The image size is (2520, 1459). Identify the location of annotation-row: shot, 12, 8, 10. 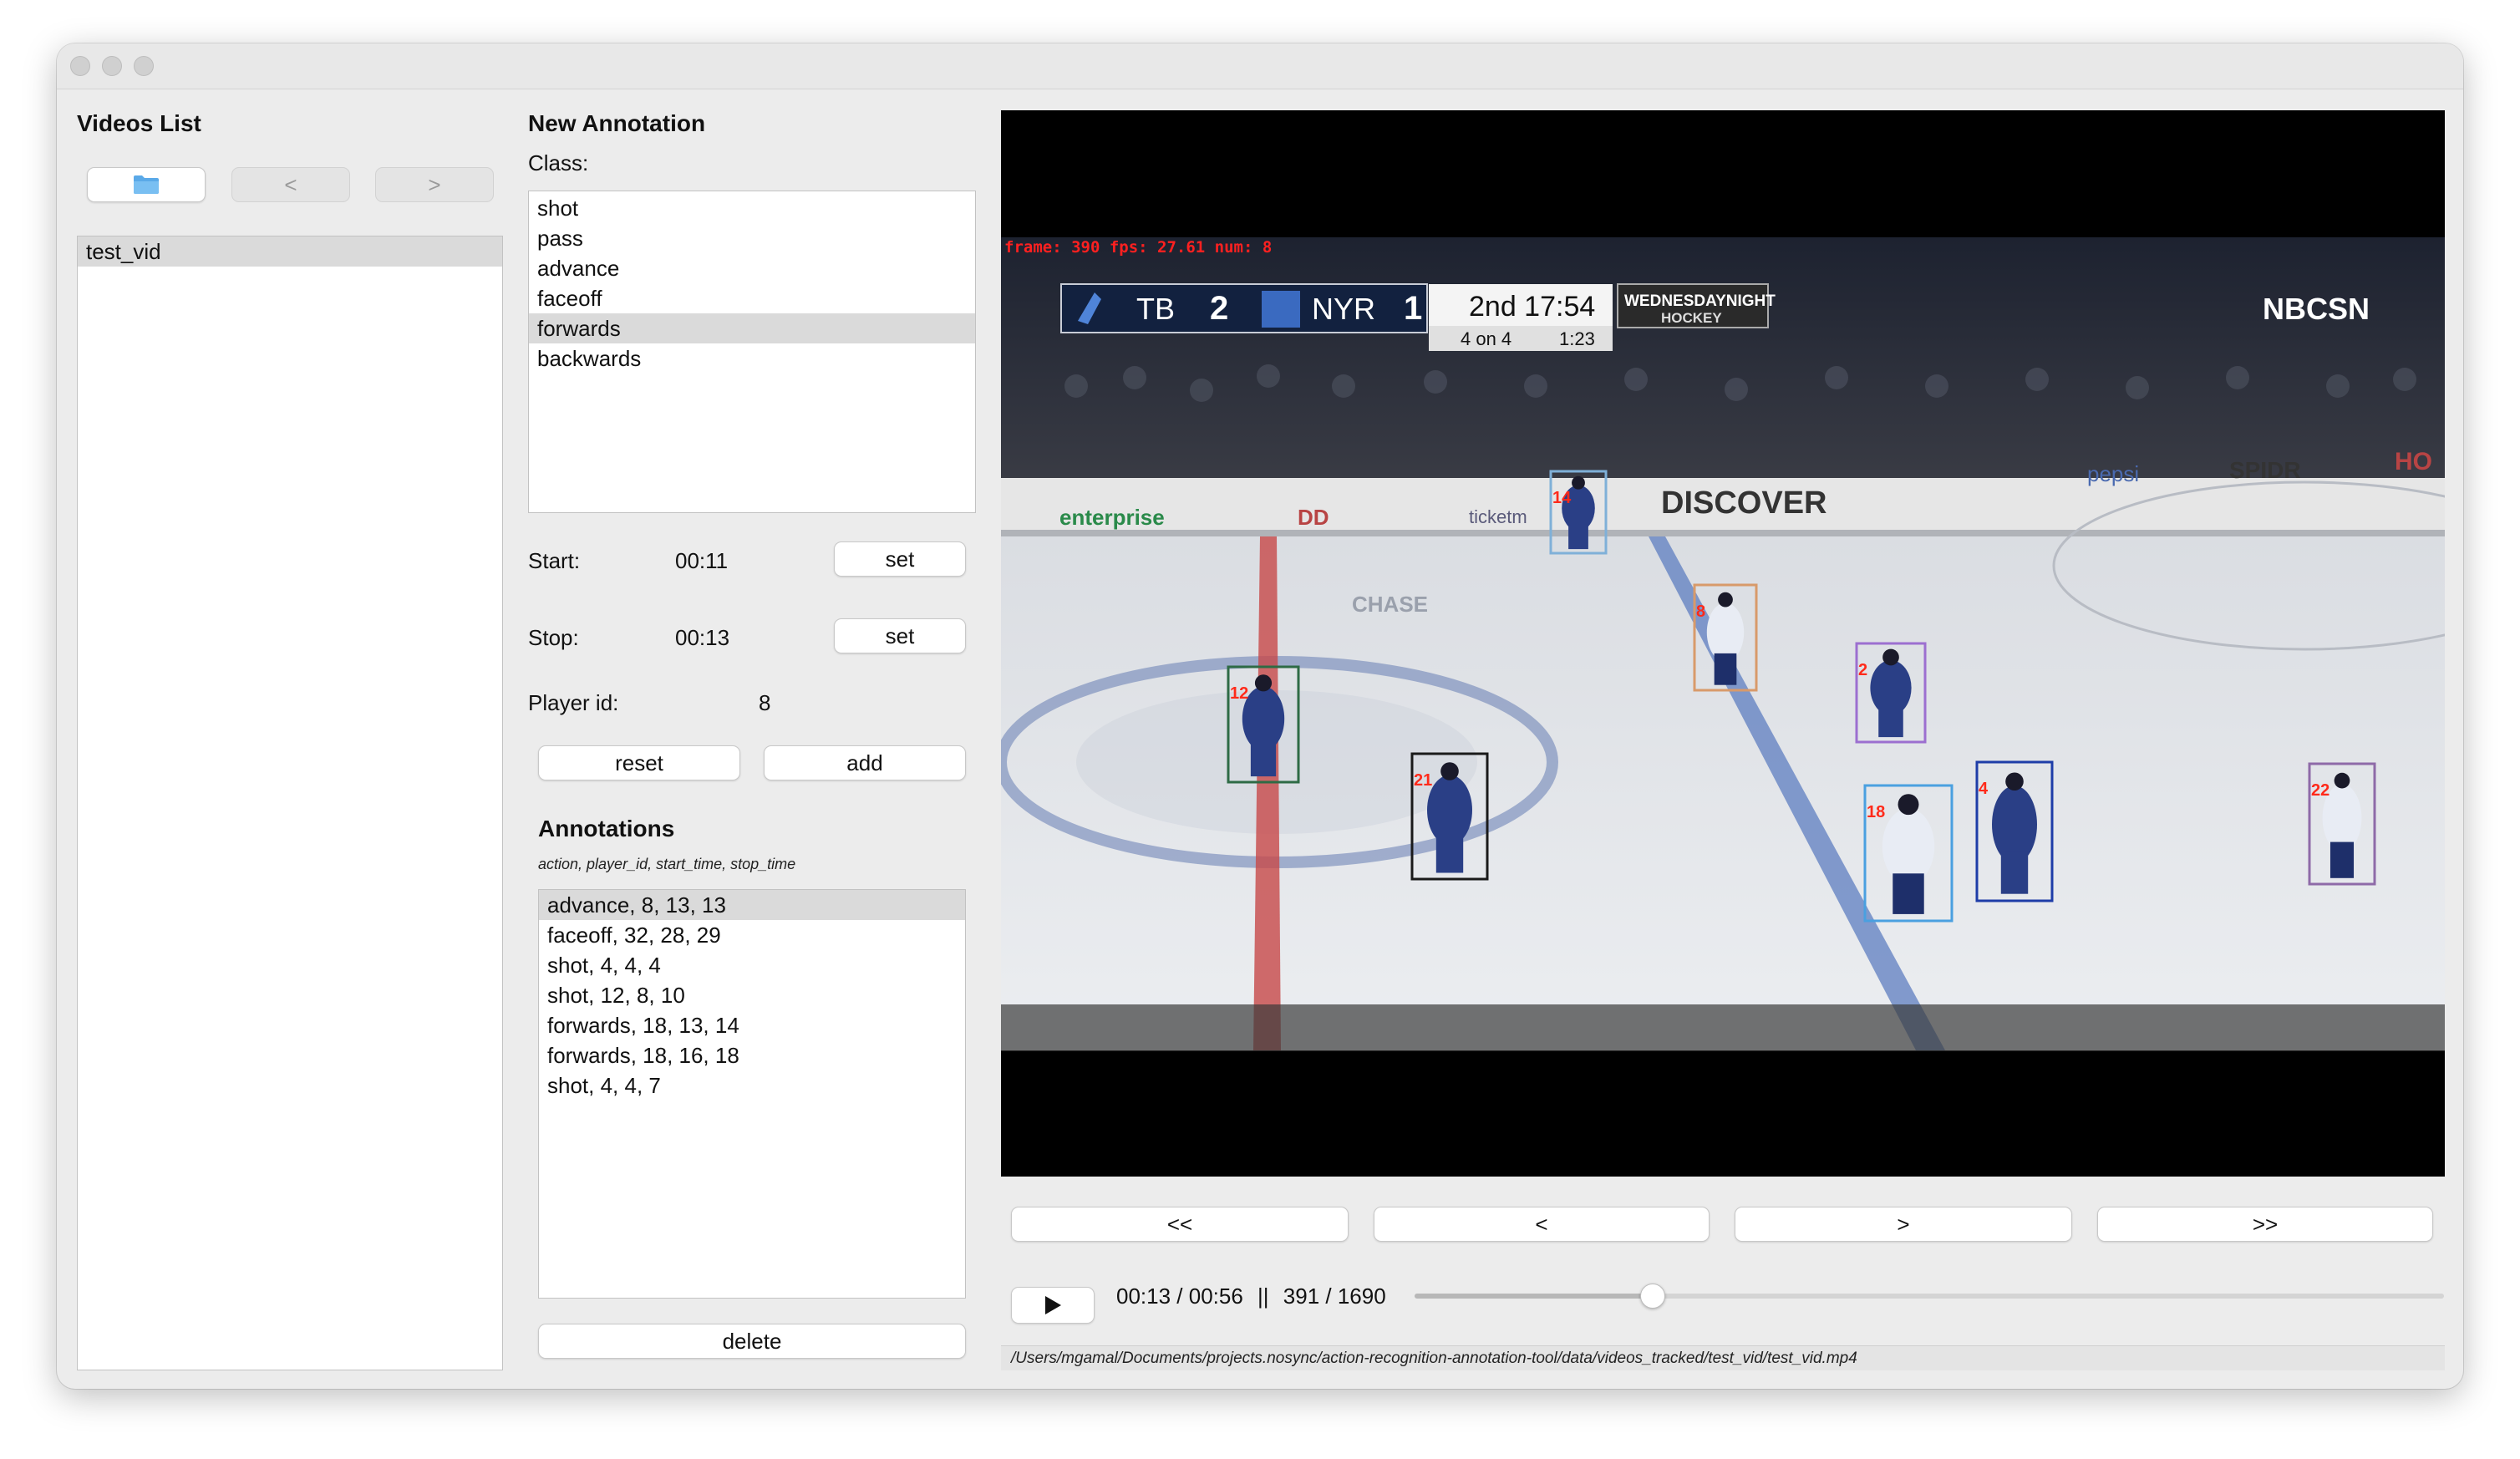
(752, 995).